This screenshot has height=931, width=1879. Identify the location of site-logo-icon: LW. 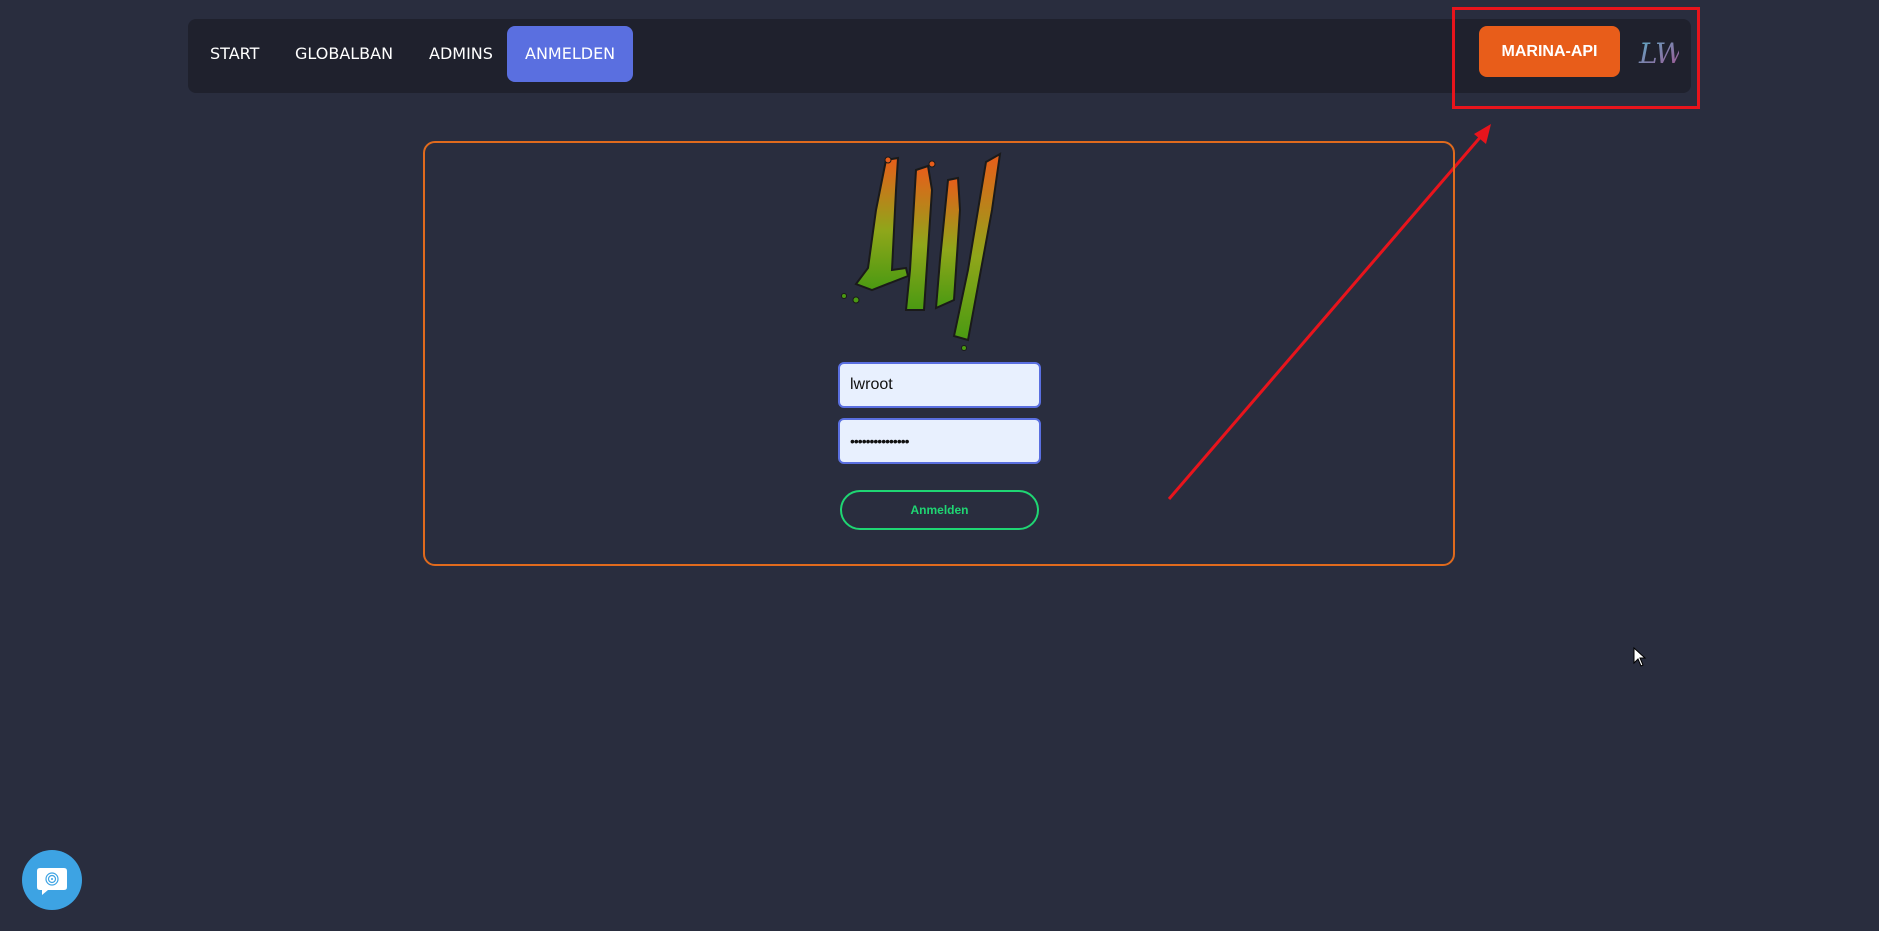
(1657, 52).